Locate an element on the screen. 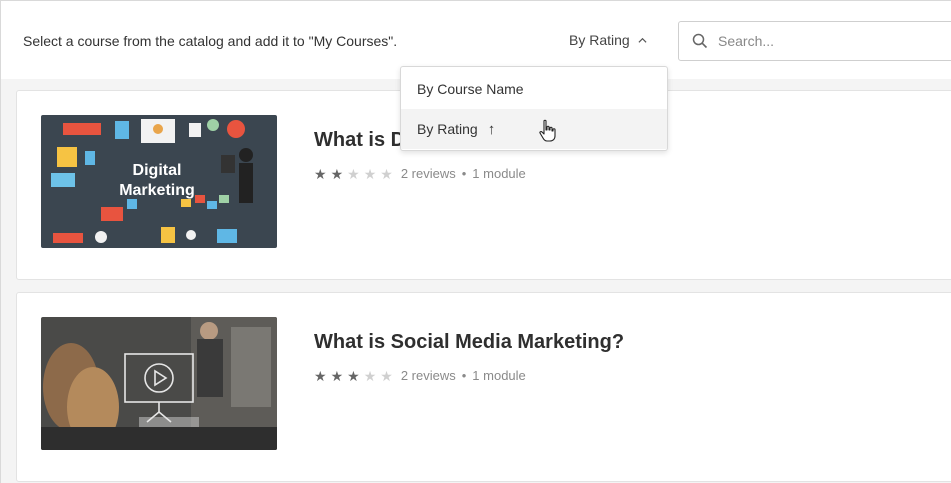  social-media-marketing-photo is located at coordinates (159, 383).